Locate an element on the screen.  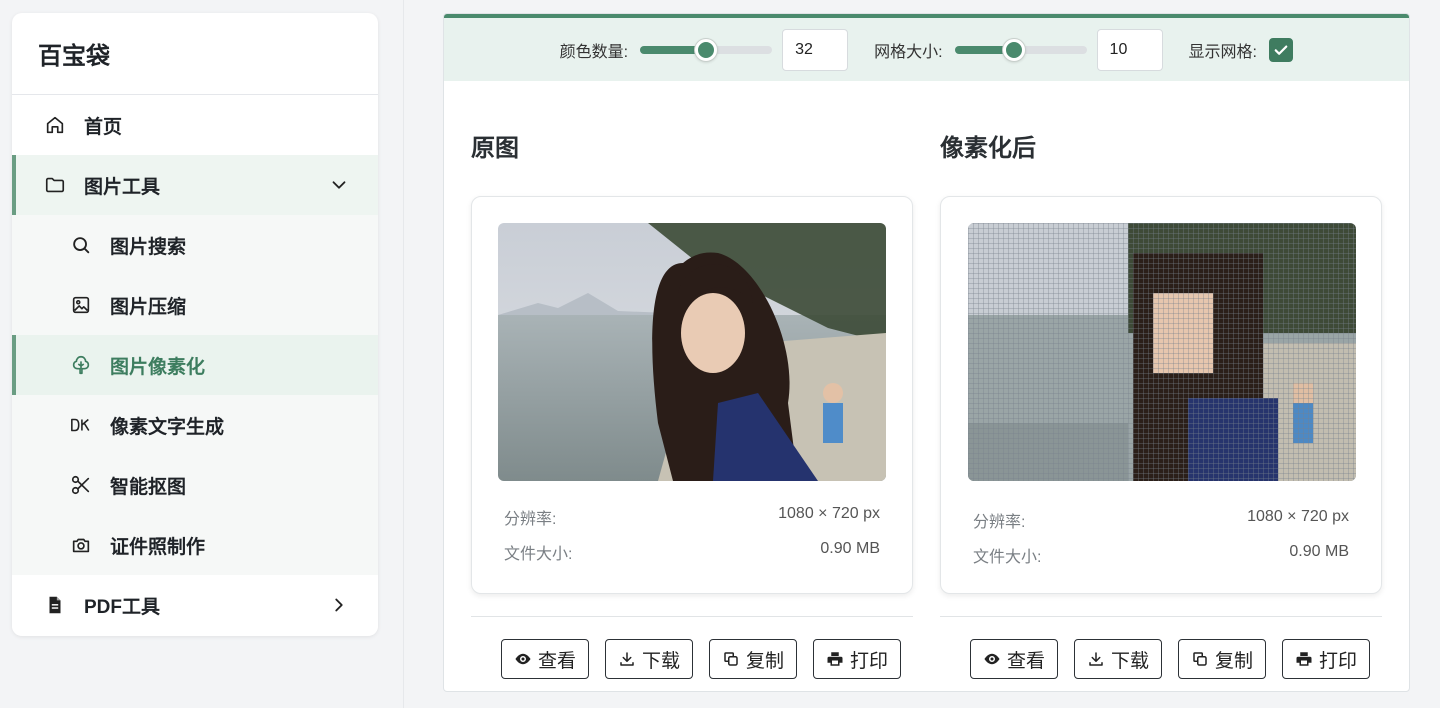
pixelated-filesize-row: 文件大小: 0.90 MB is located at coordinates (1161, 555).